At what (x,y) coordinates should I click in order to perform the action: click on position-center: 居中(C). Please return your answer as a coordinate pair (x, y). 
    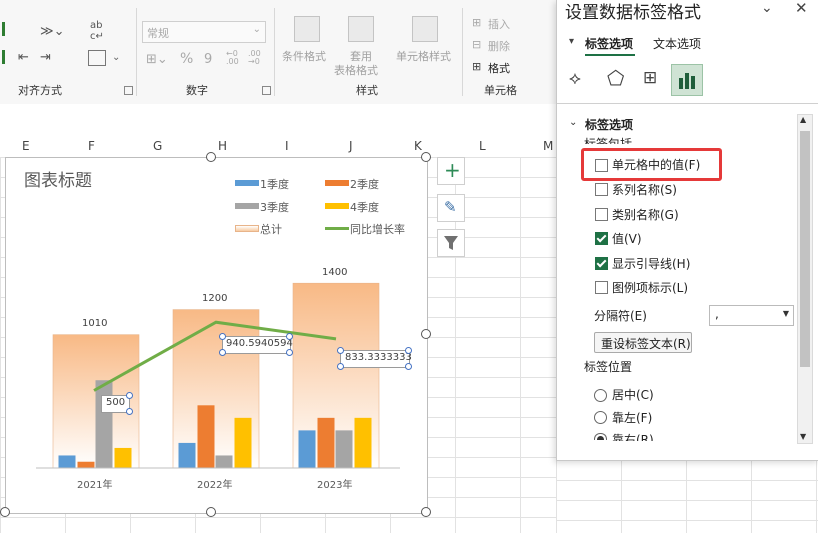
    Looking at the image, I should click on (633, 394).